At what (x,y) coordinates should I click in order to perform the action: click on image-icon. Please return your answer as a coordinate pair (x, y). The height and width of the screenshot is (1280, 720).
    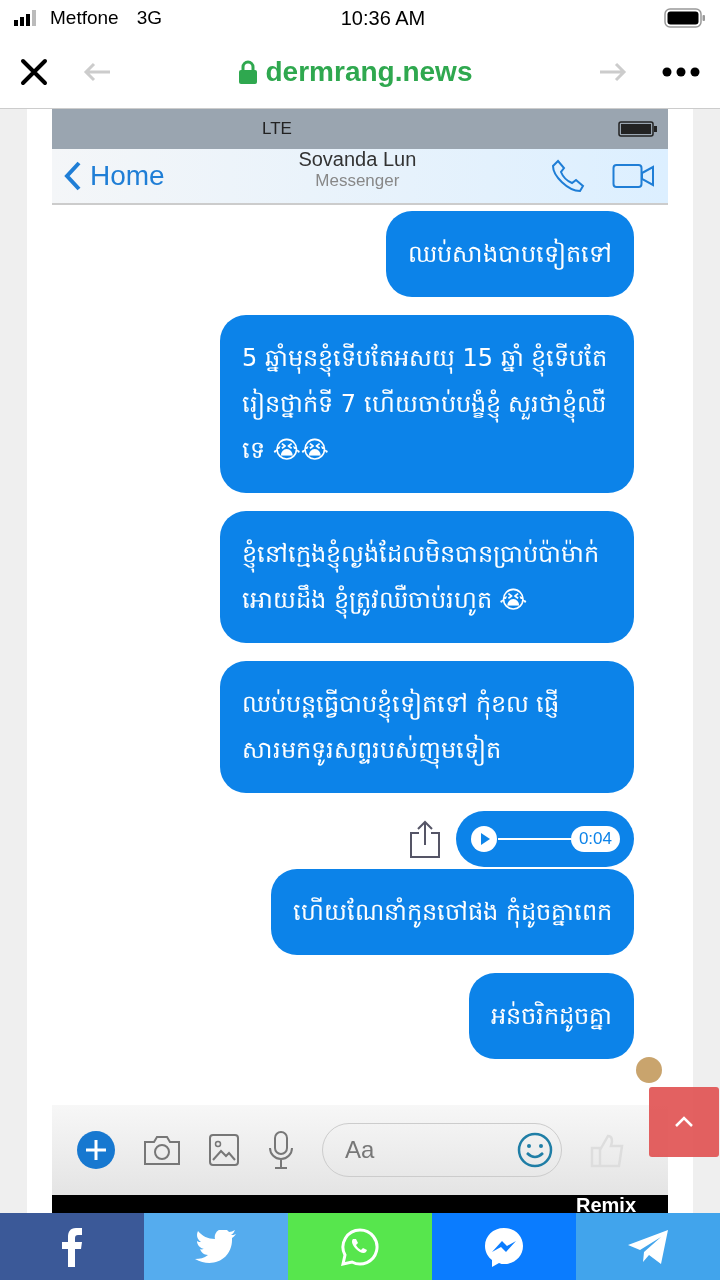
    Looking at the image, I should click on (224, 1150).